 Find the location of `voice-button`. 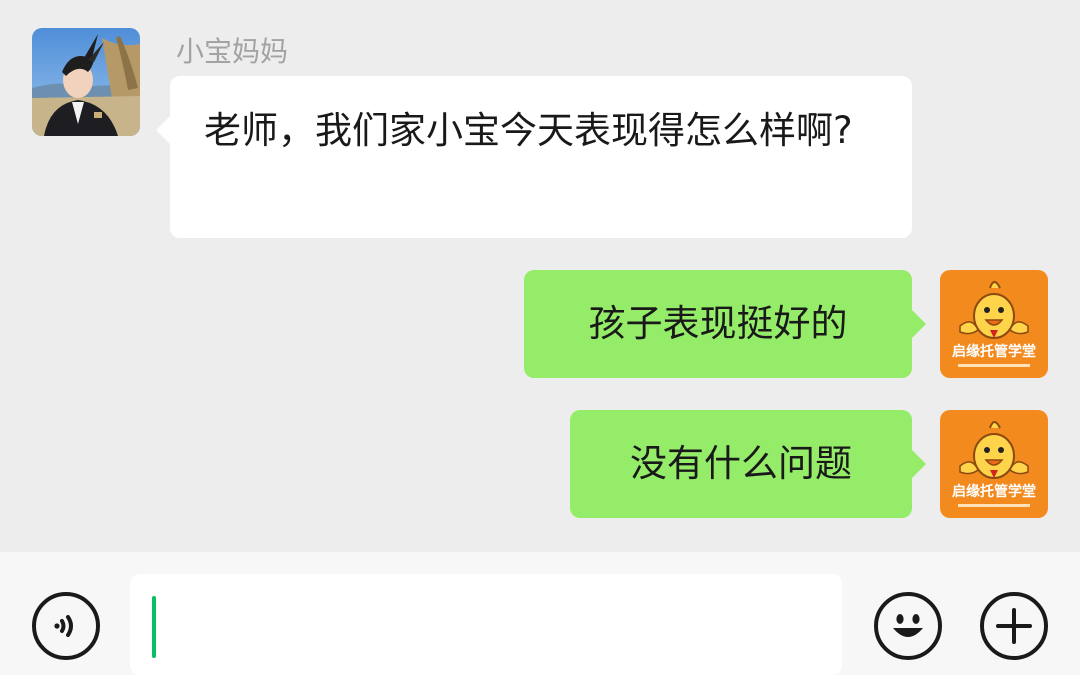

voice-button is located at coordinates (66, 626).